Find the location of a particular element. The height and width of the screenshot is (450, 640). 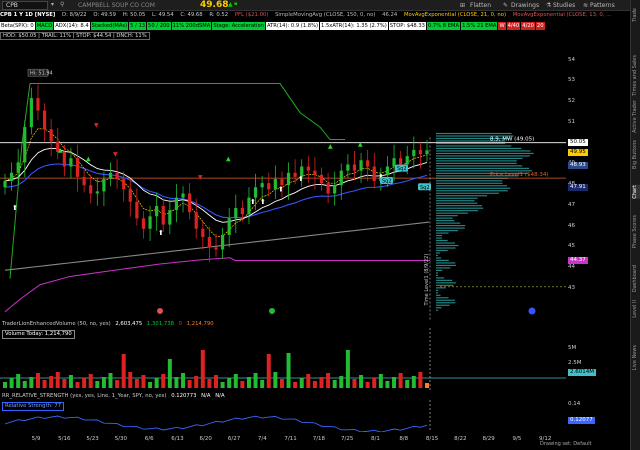

pencil-icon: ✎ is located at coordinates (505, 5).